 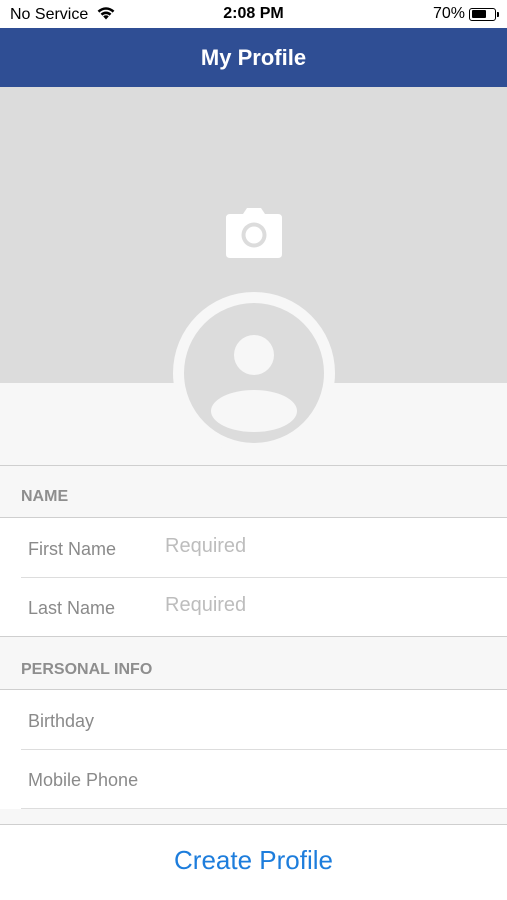 I want to click on person-placeholder-icon, so click(x=254, y=373).